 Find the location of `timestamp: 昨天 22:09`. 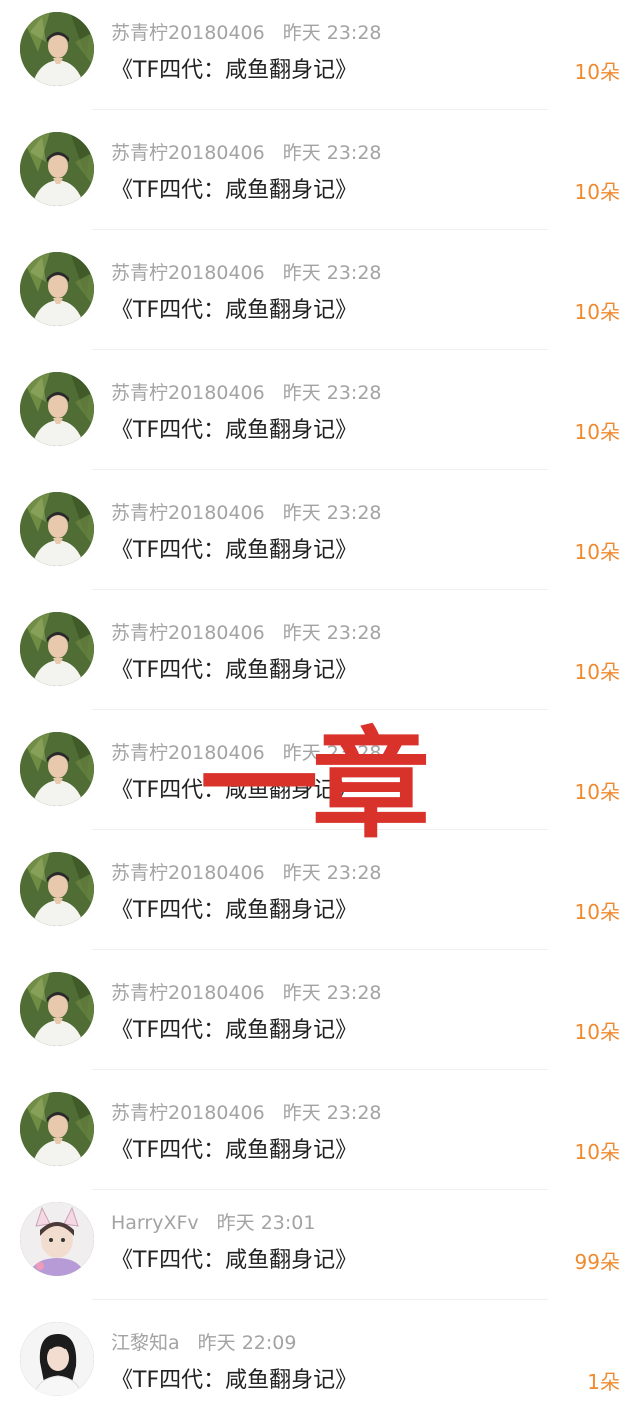

timestamp: 昨天 22:09 is located at coordinates (247, 1343).